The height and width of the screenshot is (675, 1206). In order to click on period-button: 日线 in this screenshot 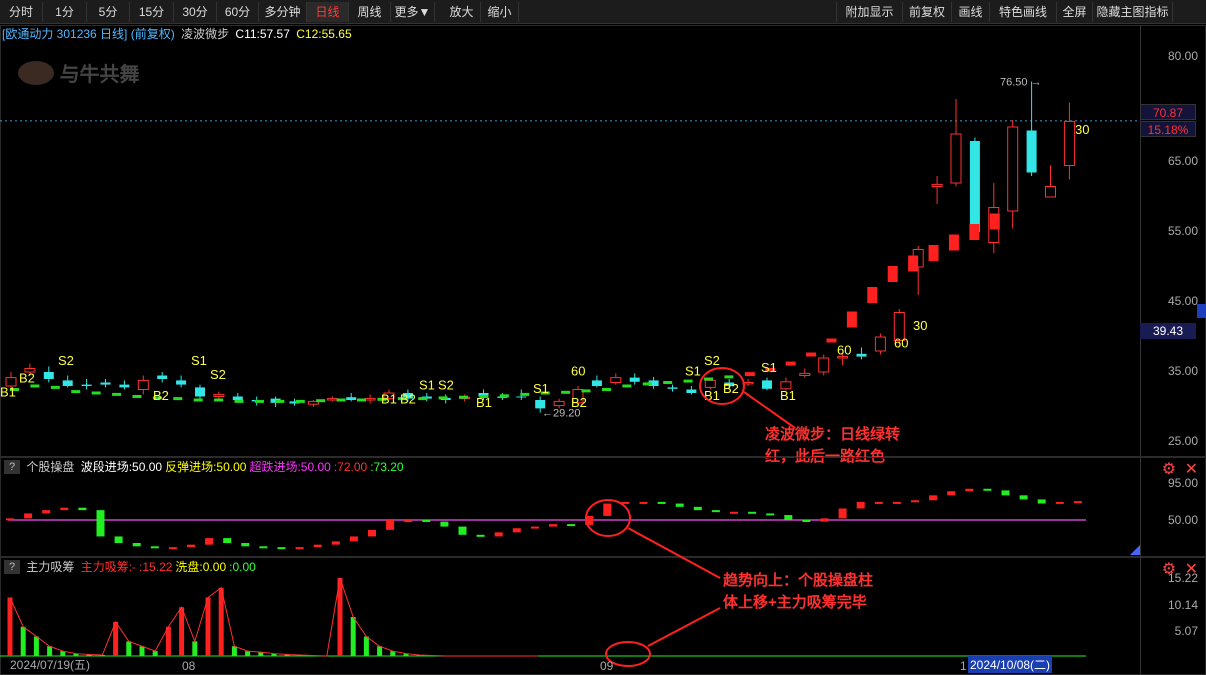, I will do `click(328, 12)`.